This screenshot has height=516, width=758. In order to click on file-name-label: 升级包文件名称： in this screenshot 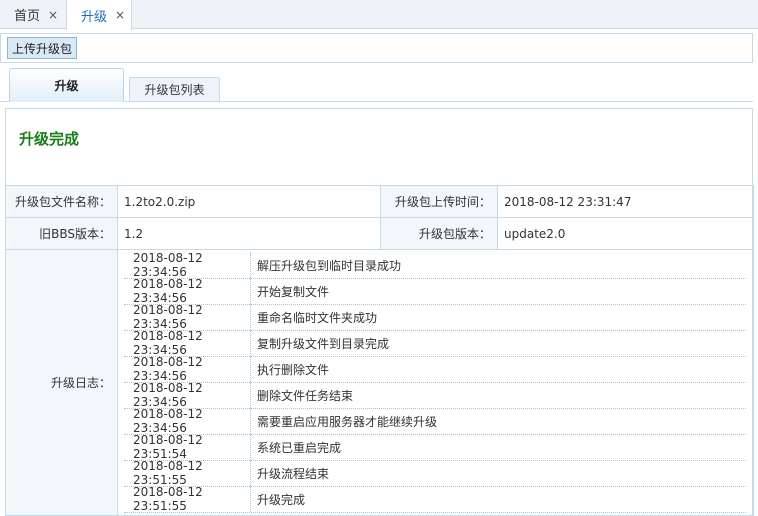, I will do `click(61, 201)`.